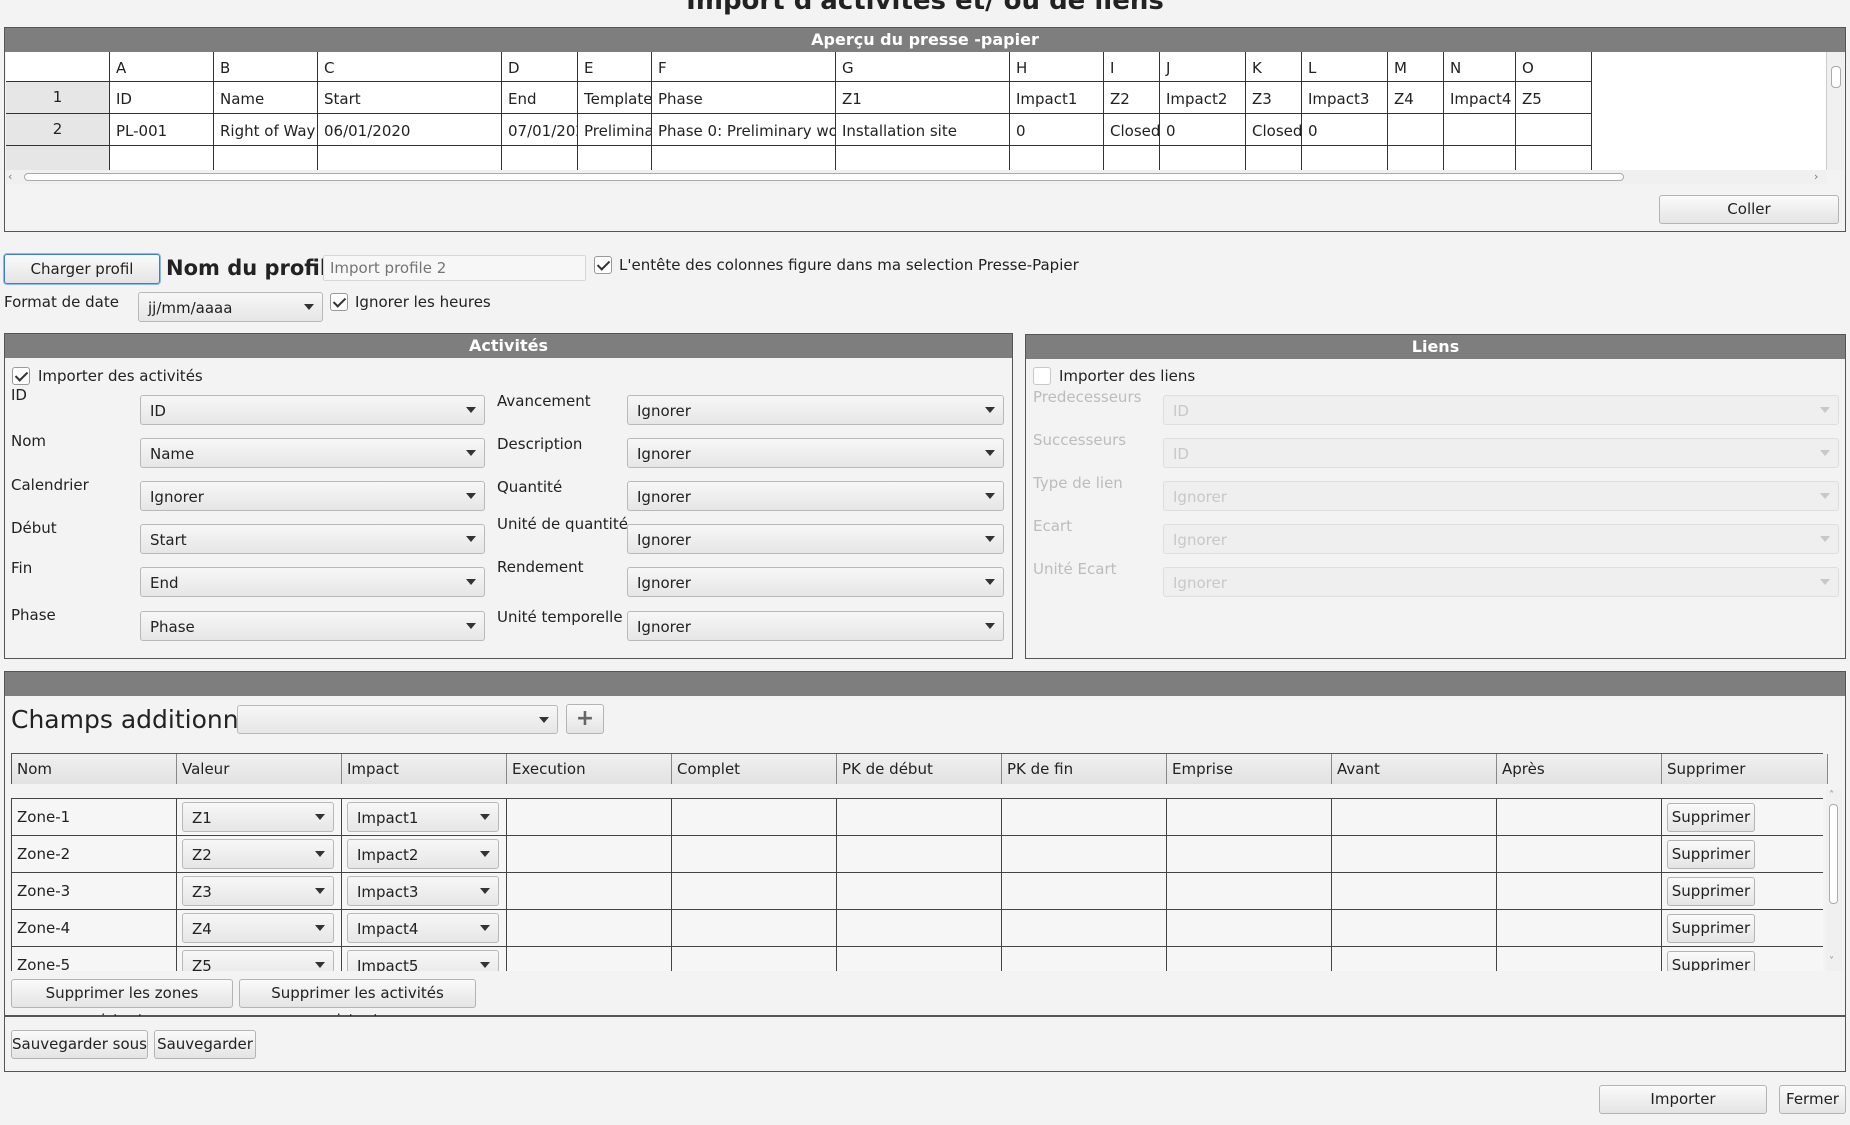 The height and width of the screenshot is (1125, 1850). Describe the element at coordinates (423, 891) in the screenshot. I see `zone-impact-select: Impact3` at that location.